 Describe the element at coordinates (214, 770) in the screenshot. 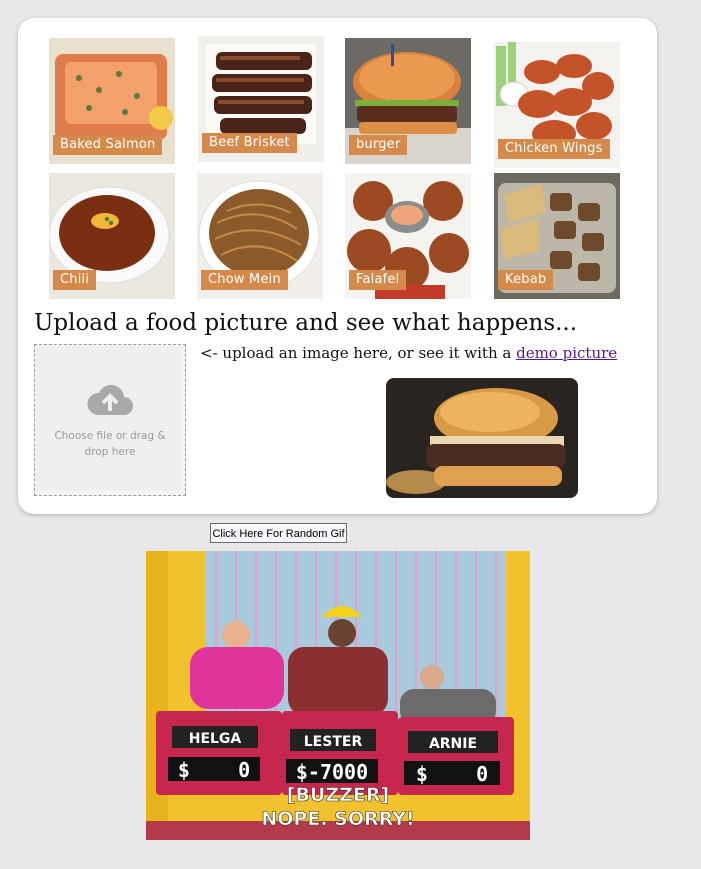

I see `contestant-score-helga: $ 0` at that location.